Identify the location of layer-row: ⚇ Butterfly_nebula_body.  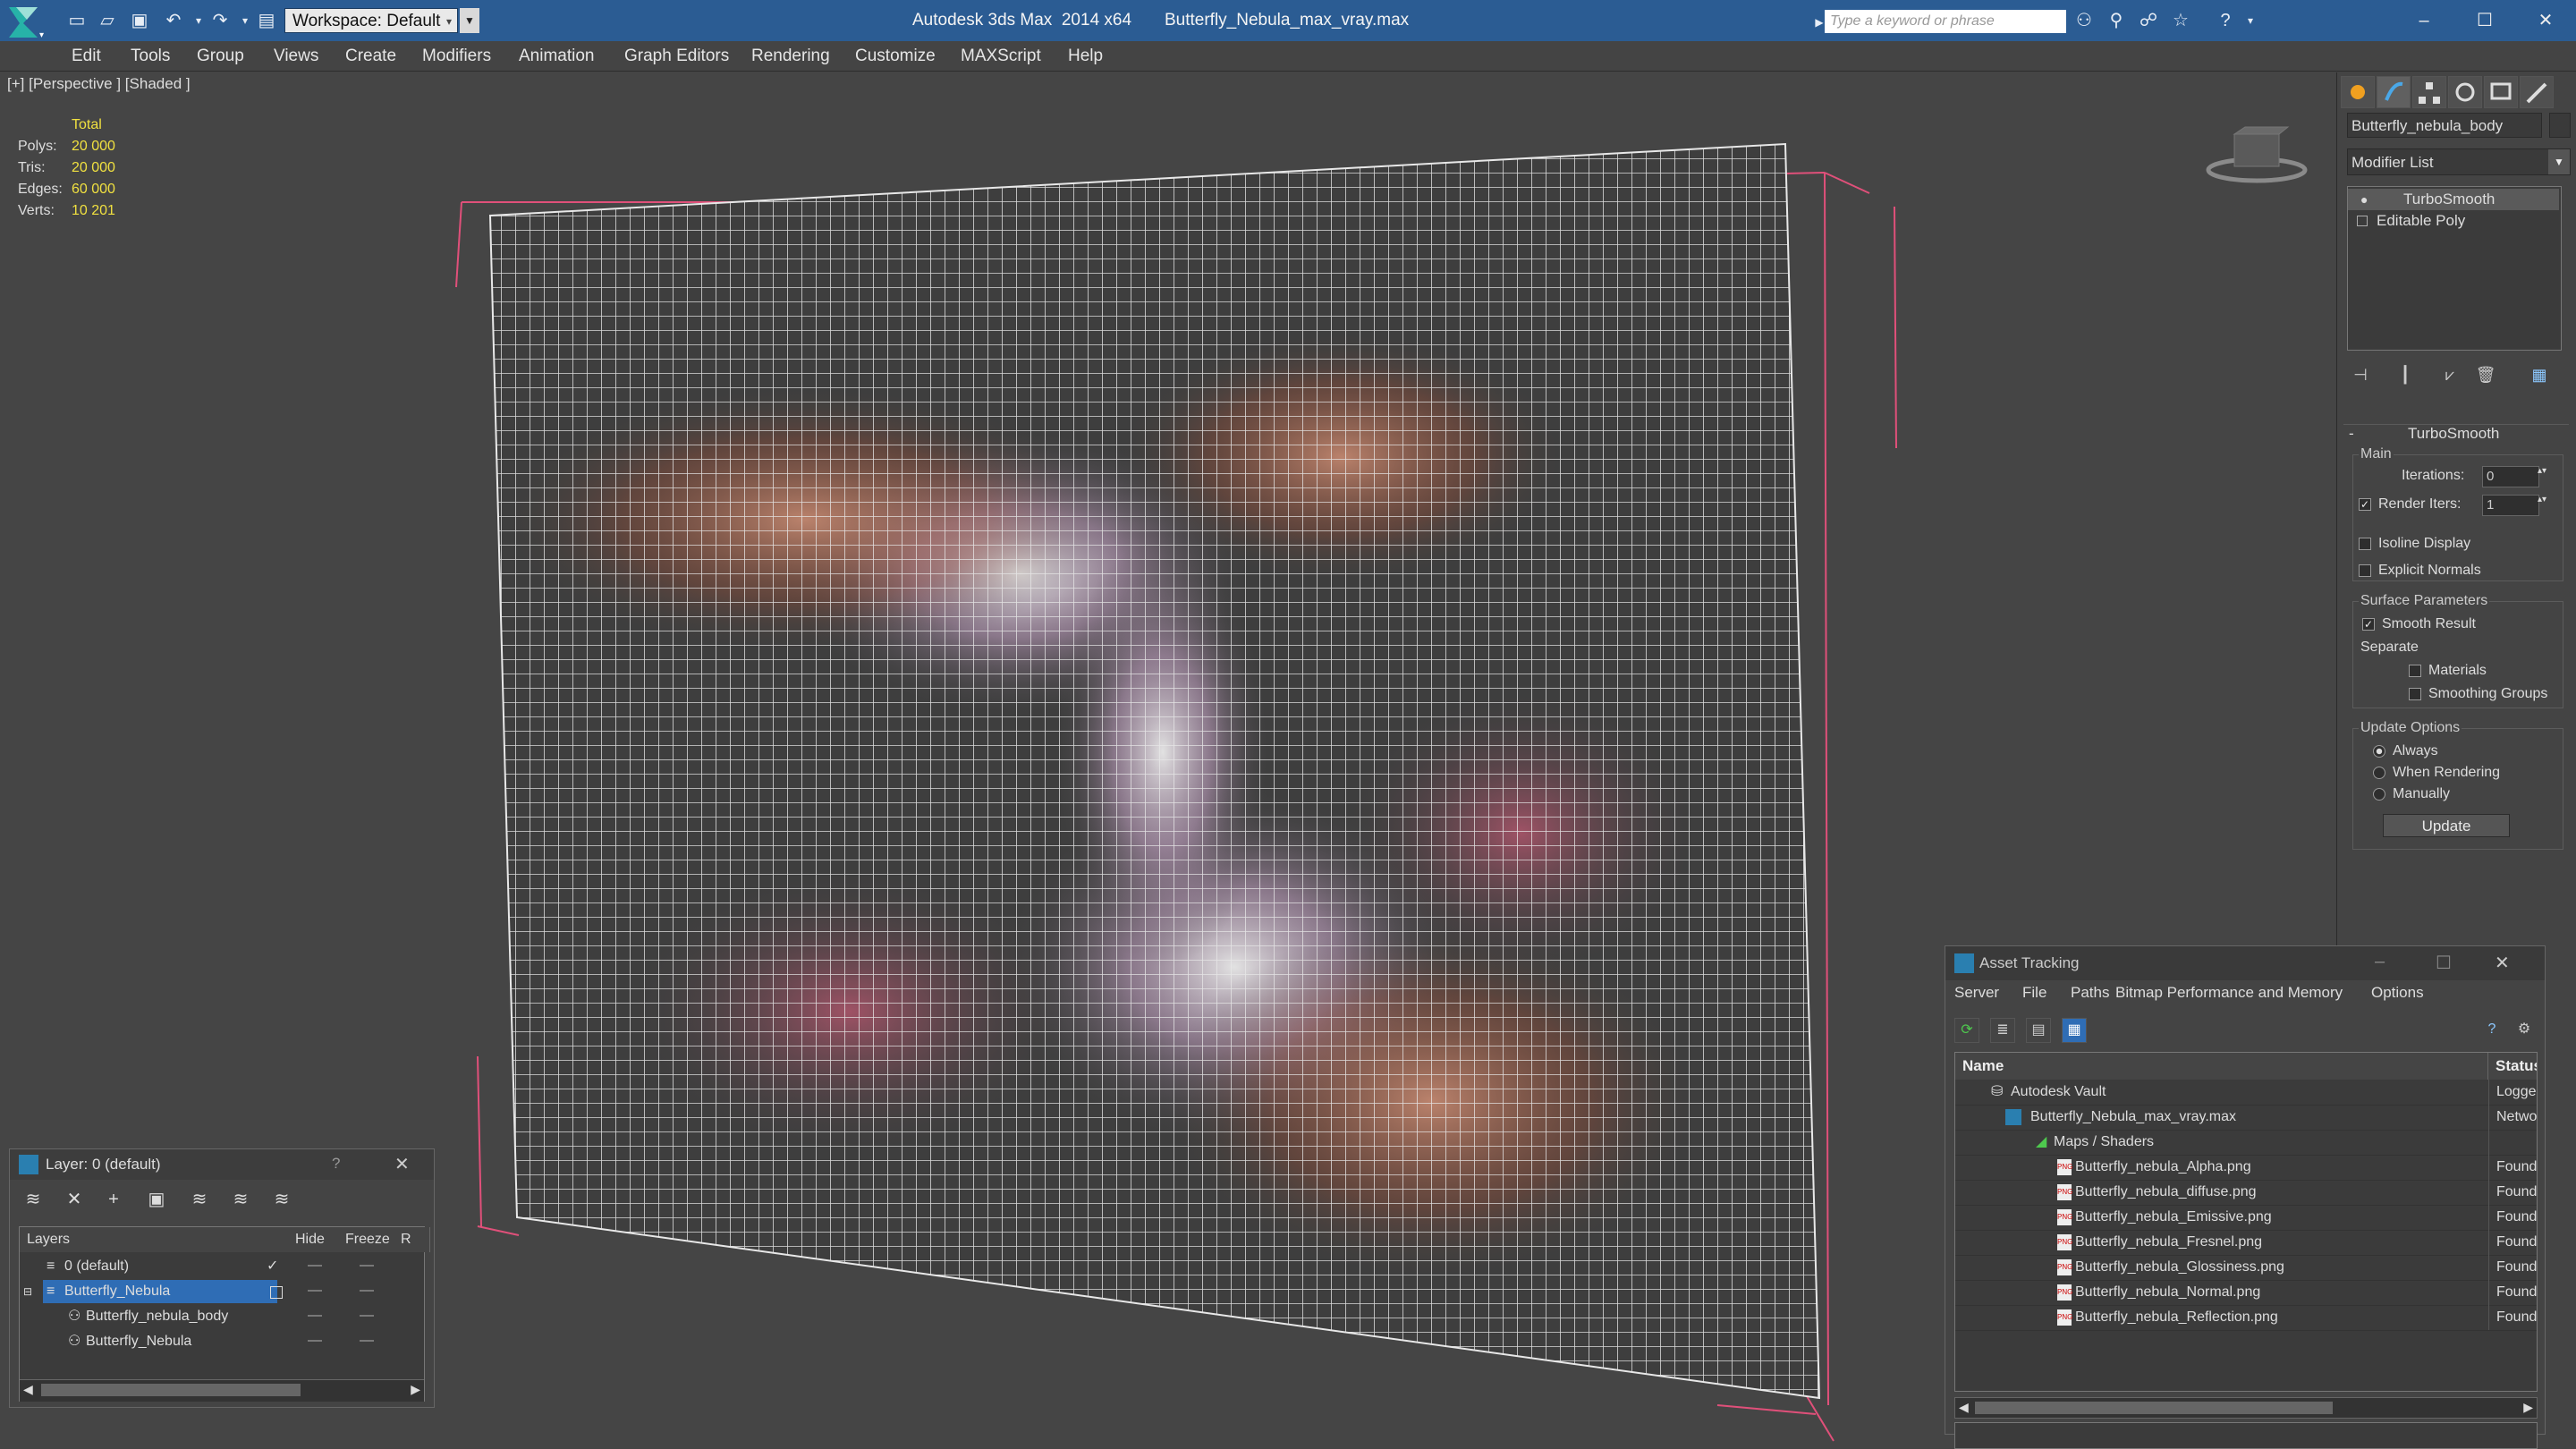
(222, 1316).